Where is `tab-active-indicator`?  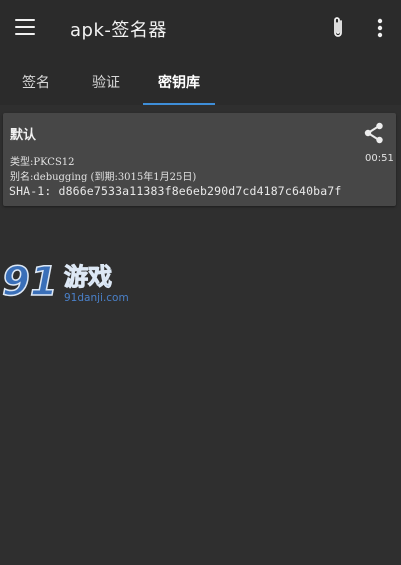 tab-active-indicator is located at coordinates (179, 104).